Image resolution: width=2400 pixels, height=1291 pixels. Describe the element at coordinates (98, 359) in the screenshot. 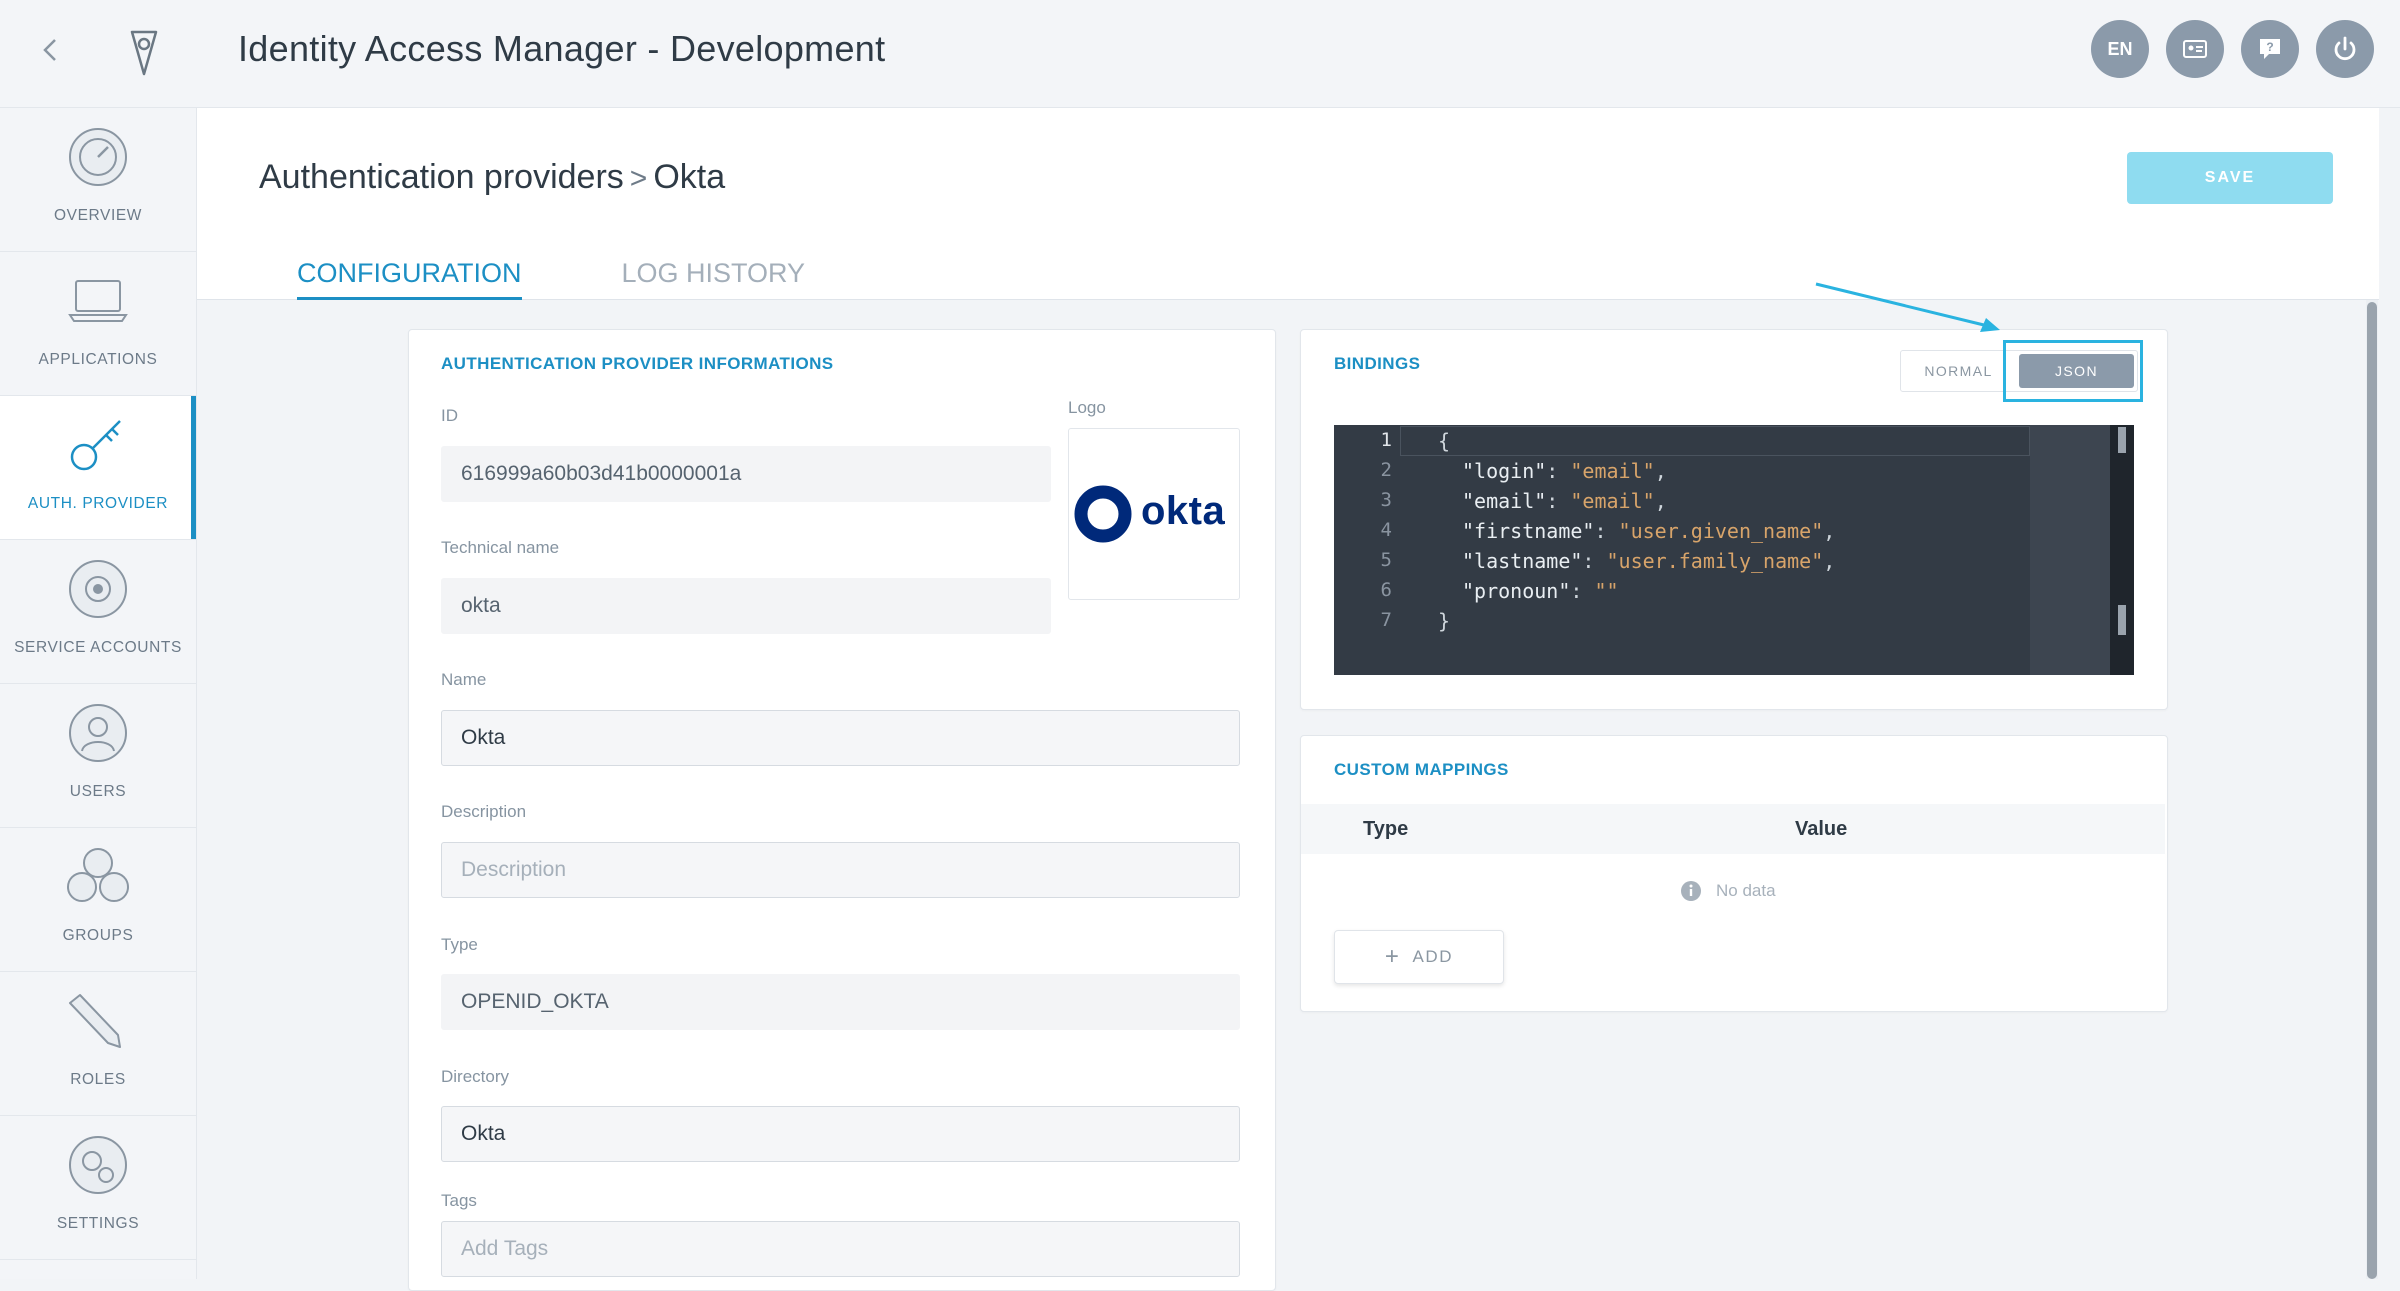

I see `sidebar-label: APPLICATIONS` at that location.